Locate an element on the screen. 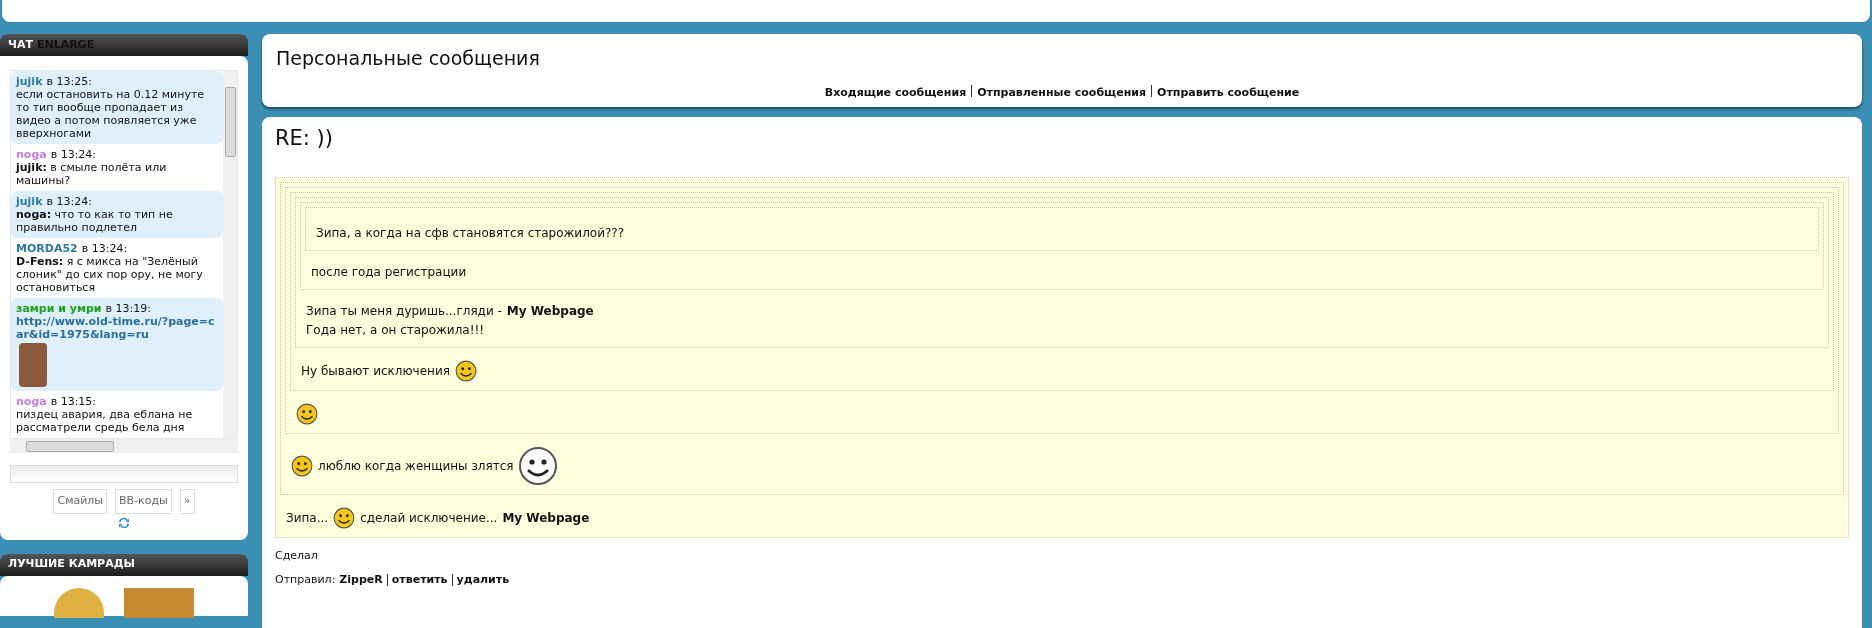 This screenshot has height=628, width=1872. chat-time: в 13:19: is located at coordinates (128, 308).